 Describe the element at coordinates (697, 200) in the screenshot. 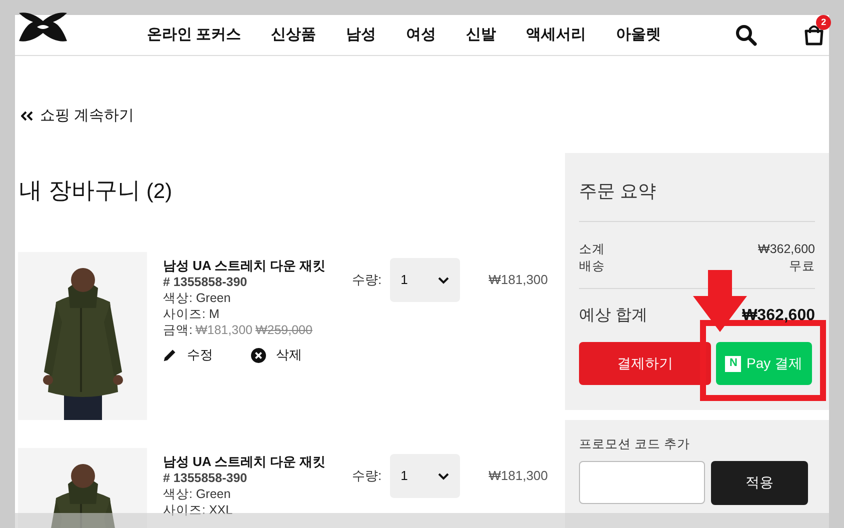

I see `summary-title: 주문 요약` at that location.